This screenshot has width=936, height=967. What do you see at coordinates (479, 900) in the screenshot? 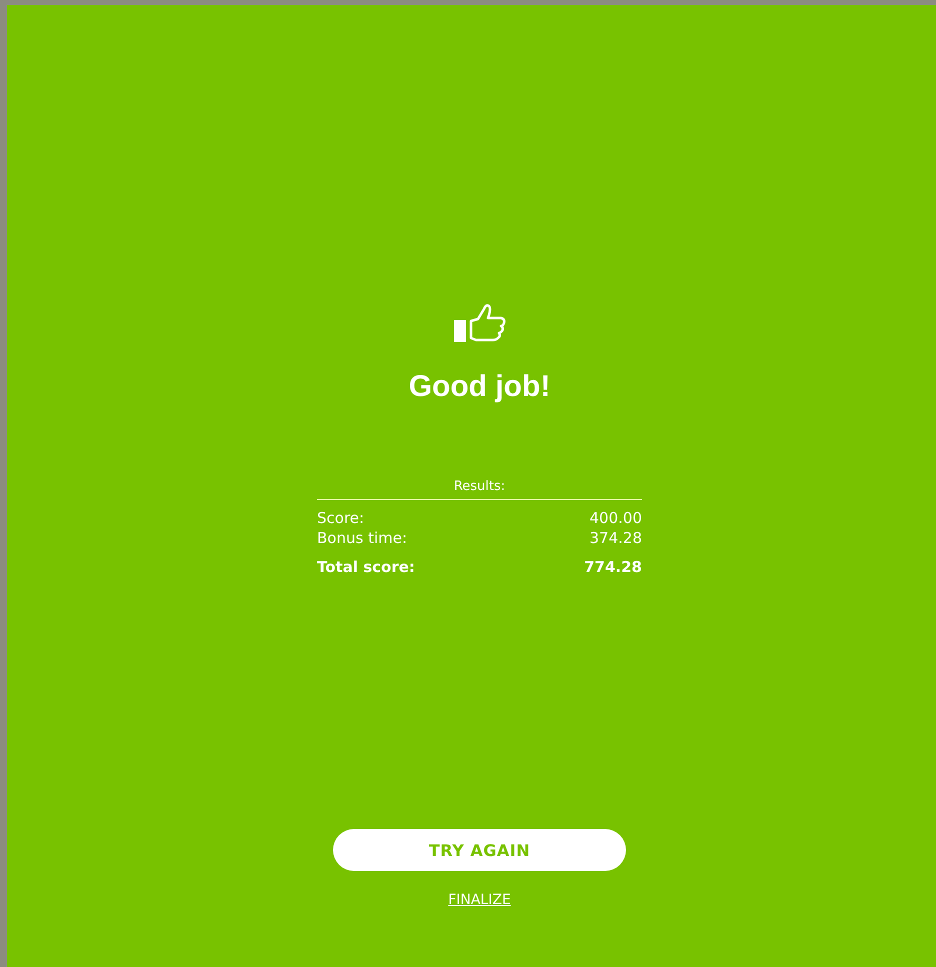
I see `finalize-link: FINALIZE` at bounding box center [479, 900].